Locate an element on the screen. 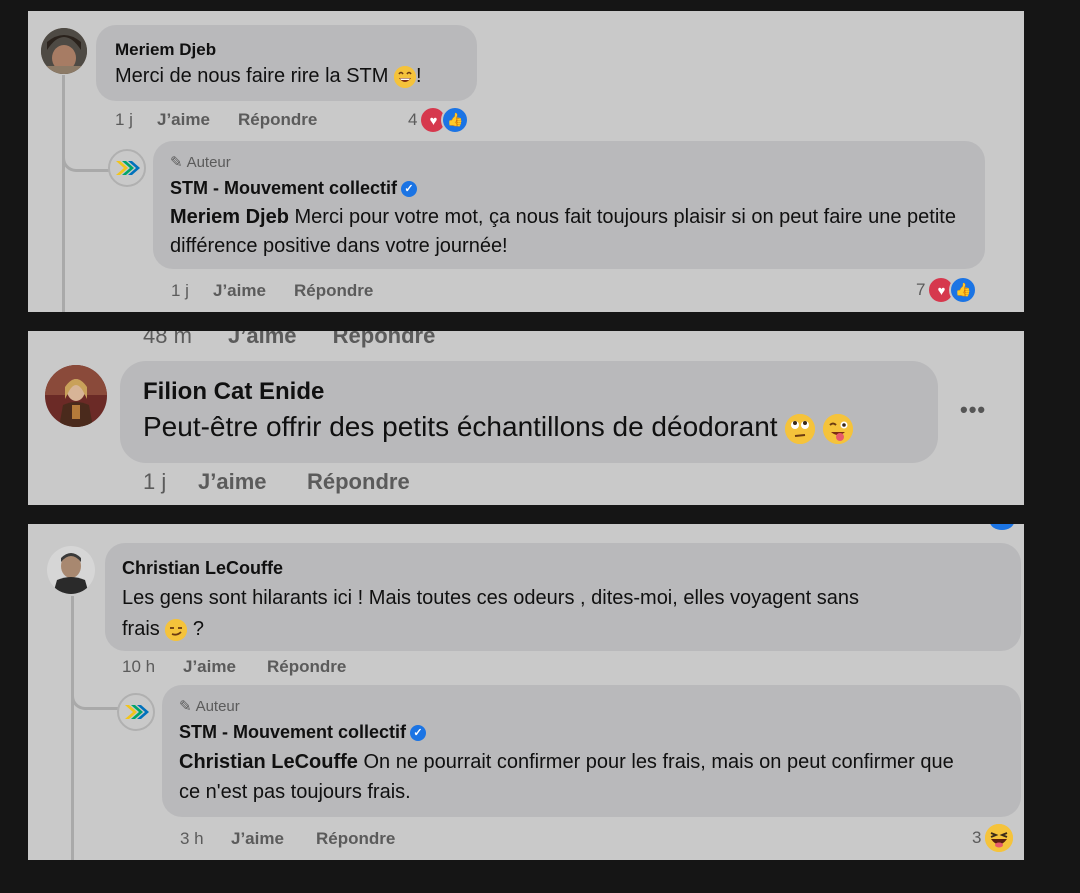  reply-reaction-count: 7 is located at coordinates (921, 289).